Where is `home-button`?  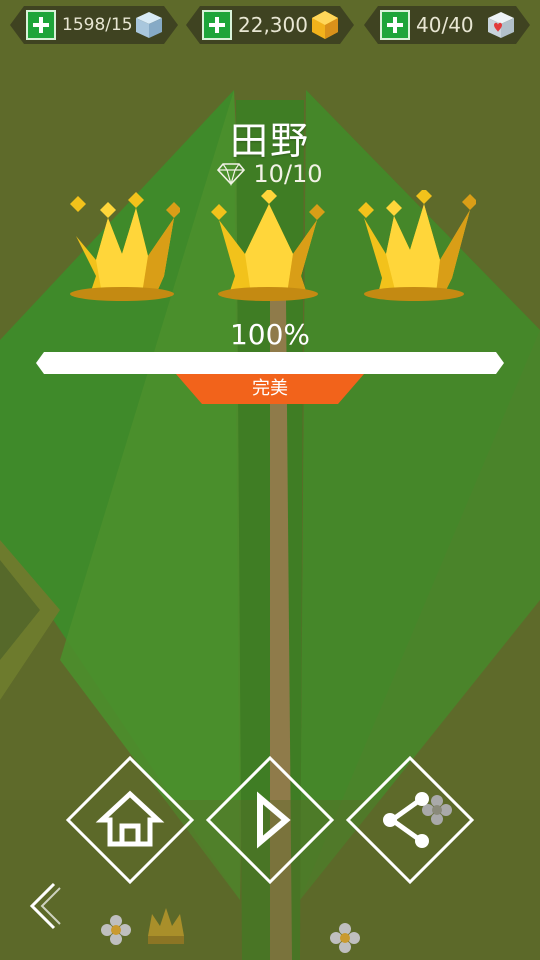 home-button is located at coordinates (130, 820).